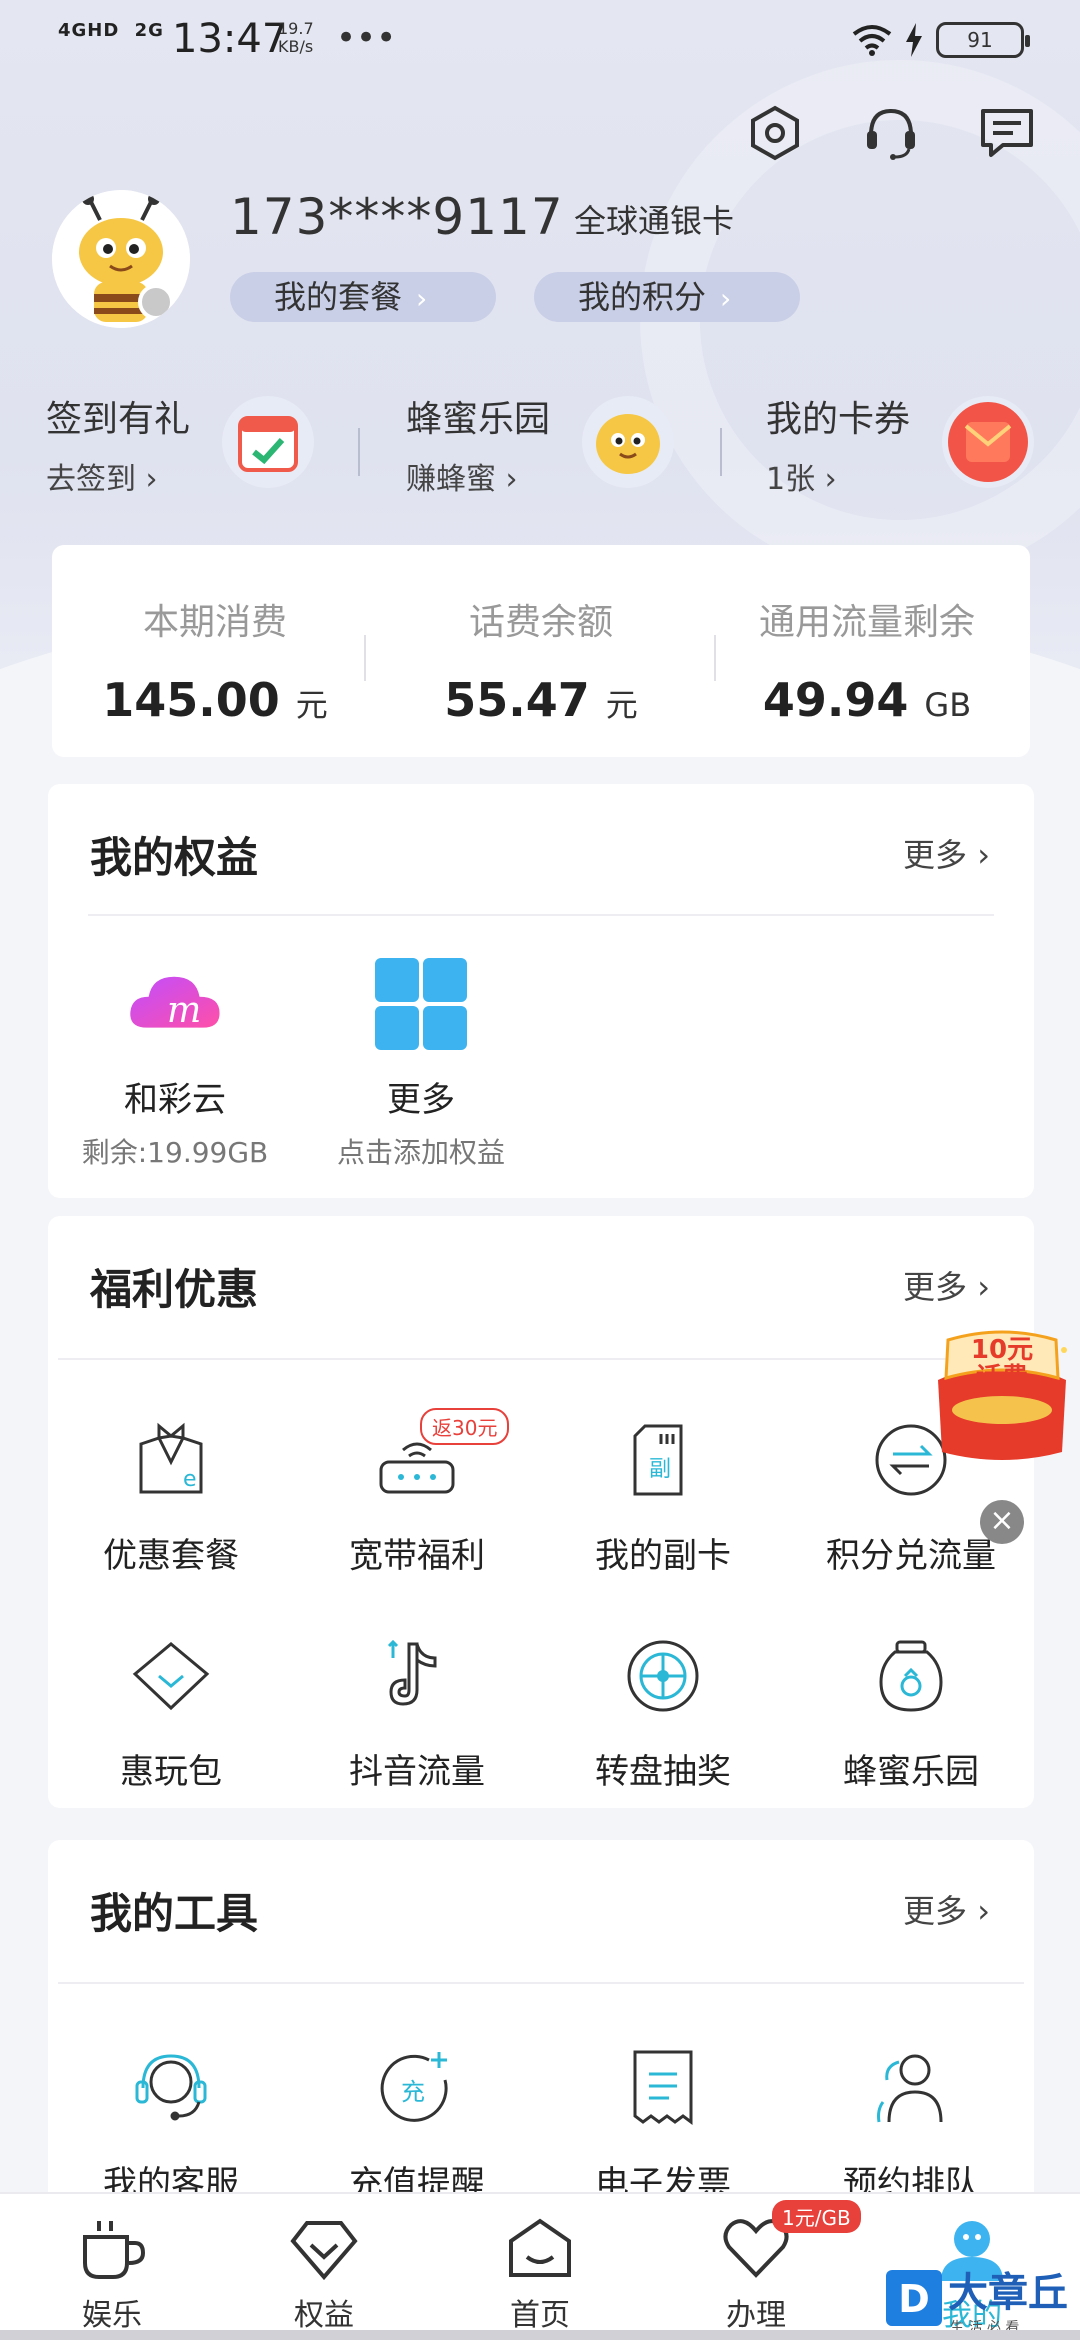  I want to click on quick-link-checkin: 签到有礼 去签到 ›, so click(196, 444).